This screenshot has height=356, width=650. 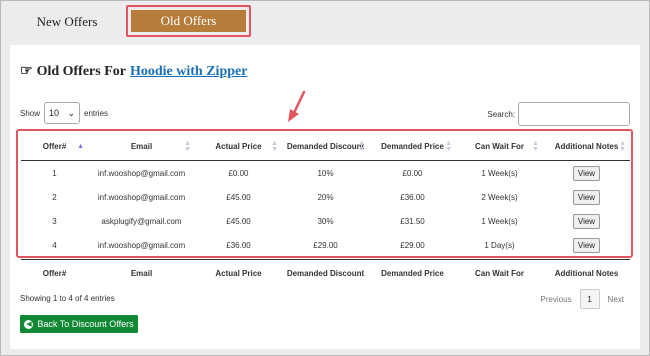 I want to click on pagination-page-current: 1, so click(x=589, y=299).